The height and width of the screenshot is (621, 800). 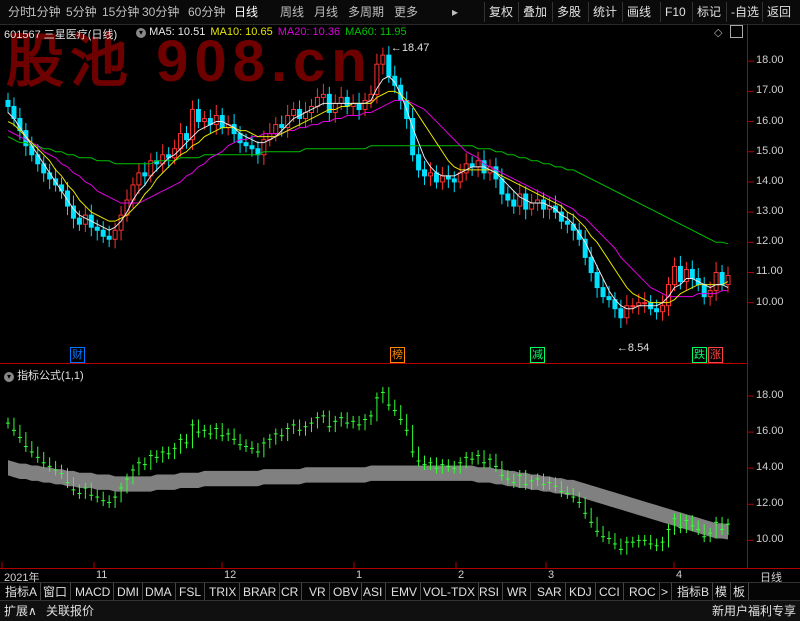 I want to click on indicator-tab-4: DMA, so click(x=159, y=592).